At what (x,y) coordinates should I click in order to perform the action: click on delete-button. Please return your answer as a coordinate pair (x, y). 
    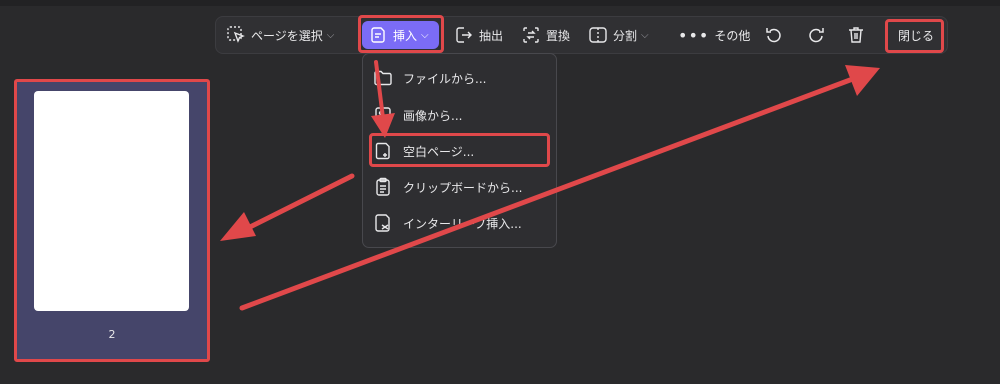
    Looking at the image, I should click on (856, 35).